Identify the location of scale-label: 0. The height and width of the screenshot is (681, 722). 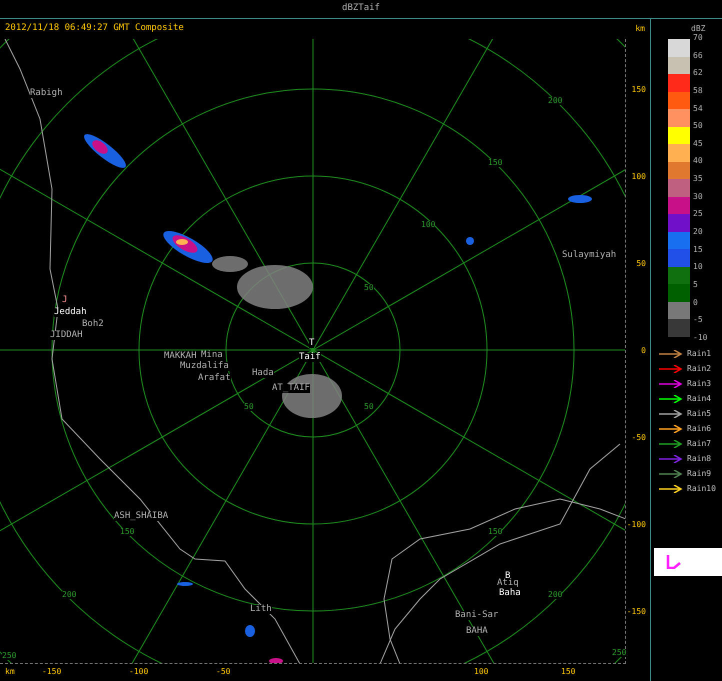
(696, 302).